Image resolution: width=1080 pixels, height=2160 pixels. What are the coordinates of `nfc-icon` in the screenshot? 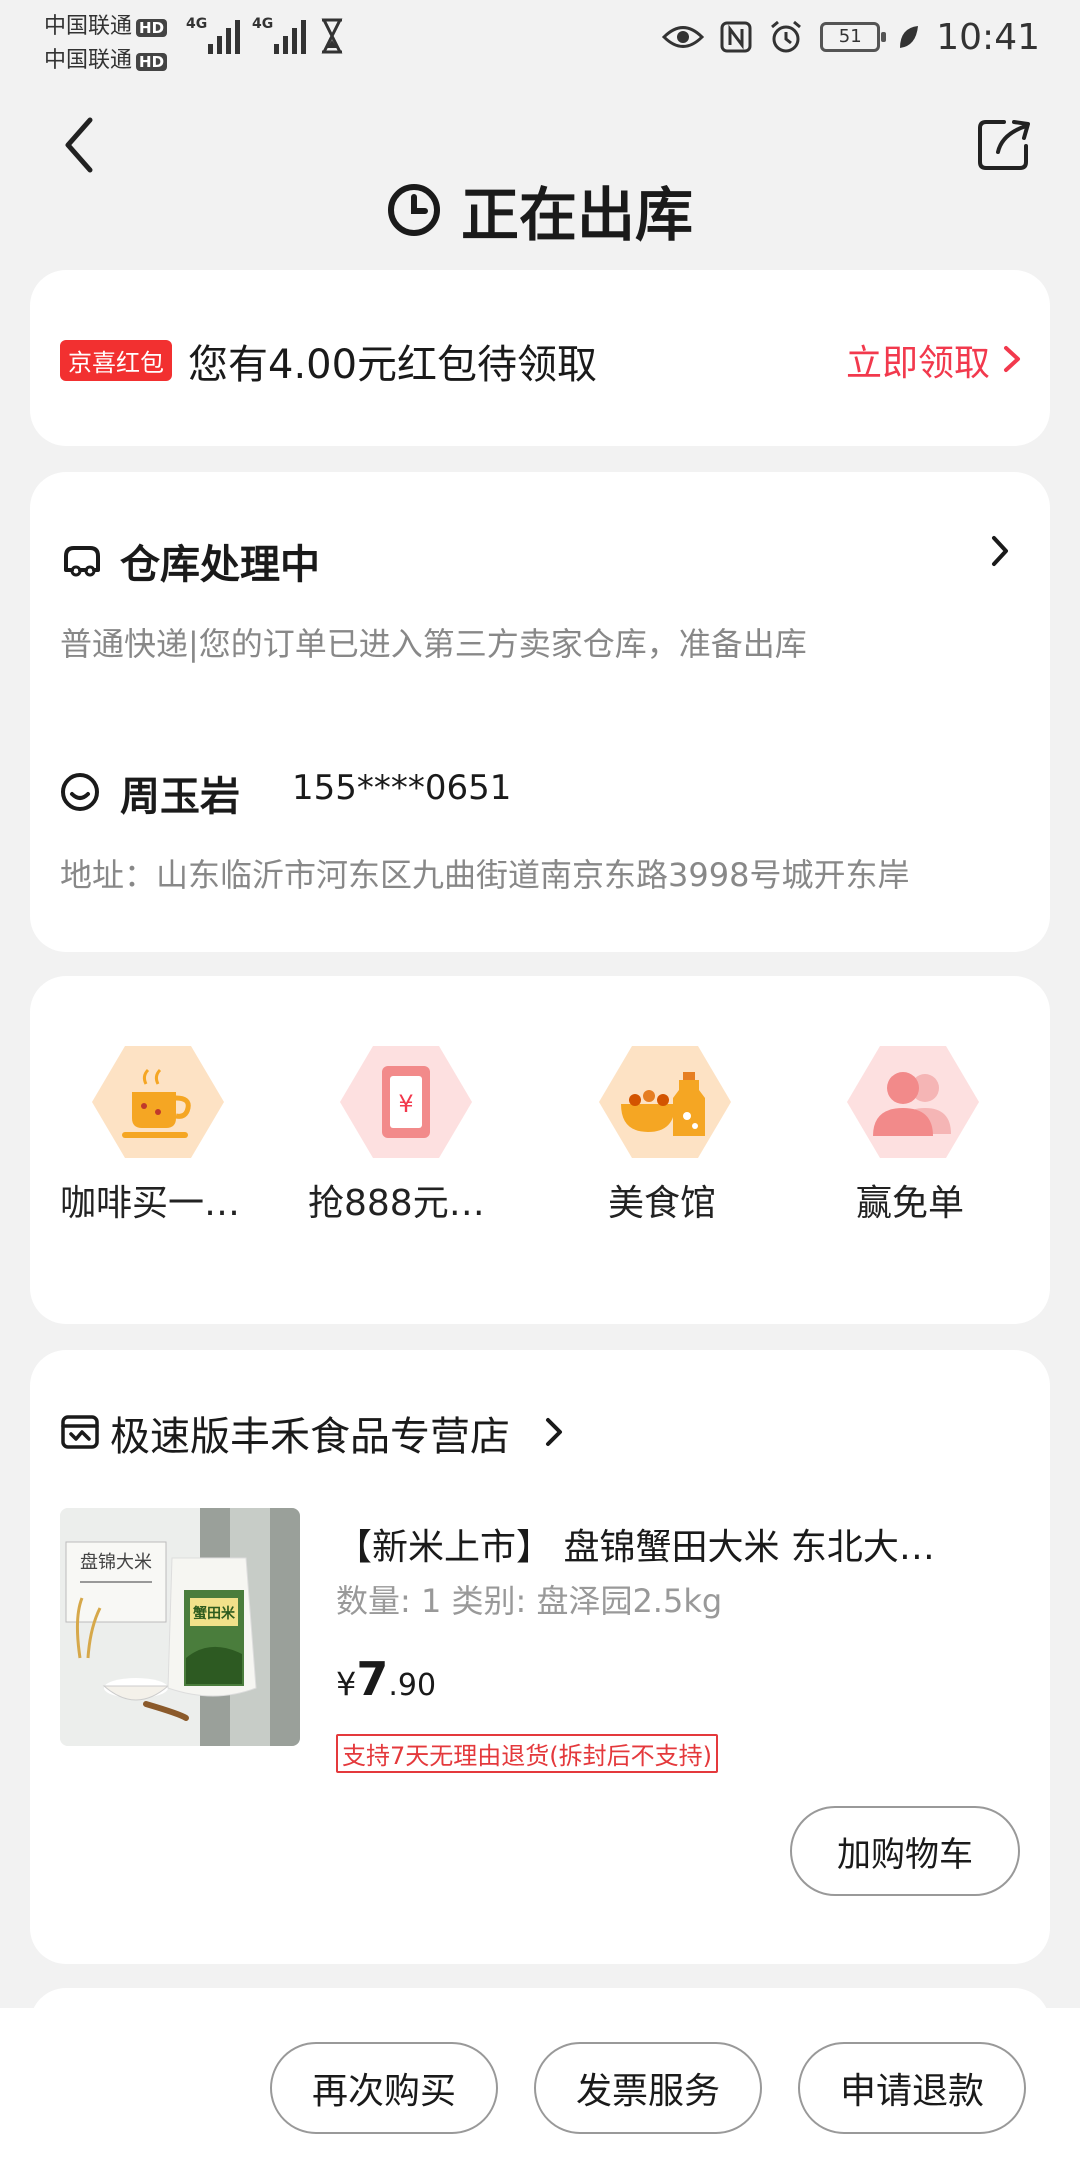 It's located at (736, 37).